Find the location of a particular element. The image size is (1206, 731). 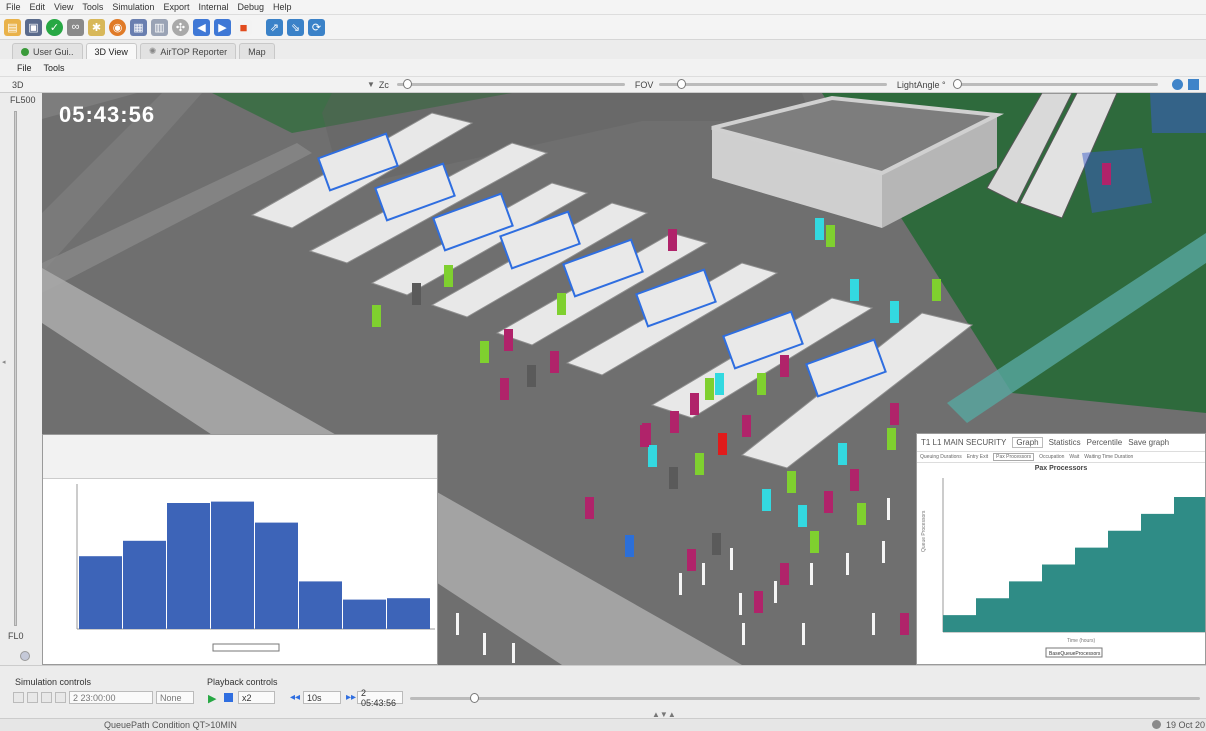

pax-y-label: Queue Processors is located at coordinates (924, 531).